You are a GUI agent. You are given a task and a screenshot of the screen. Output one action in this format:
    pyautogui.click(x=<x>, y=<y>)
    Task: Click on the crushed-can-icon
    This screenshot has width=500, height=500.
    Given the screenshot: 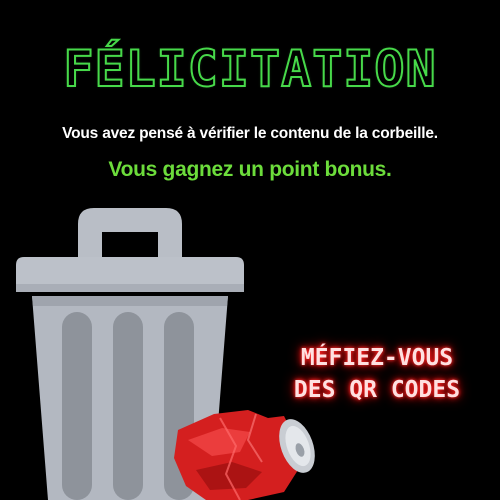 What is the action you would take?
    pyautogui.click(x=244, y=455)
    